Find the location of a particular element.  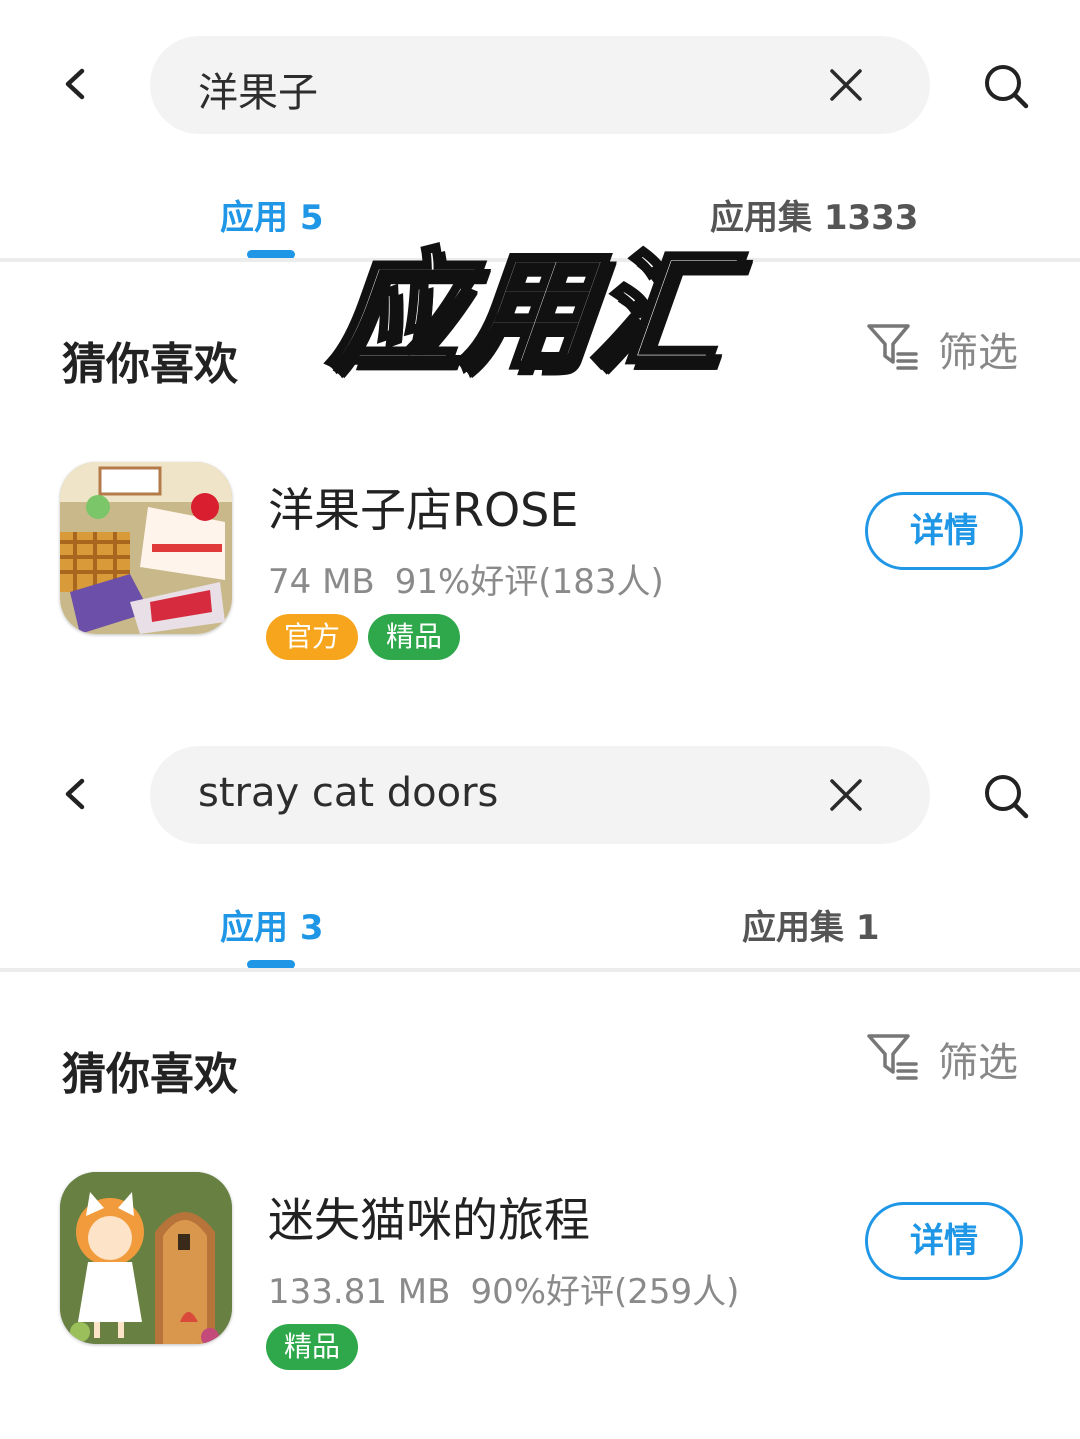

app-size: 74 MB is located at coordinates (321, 582).